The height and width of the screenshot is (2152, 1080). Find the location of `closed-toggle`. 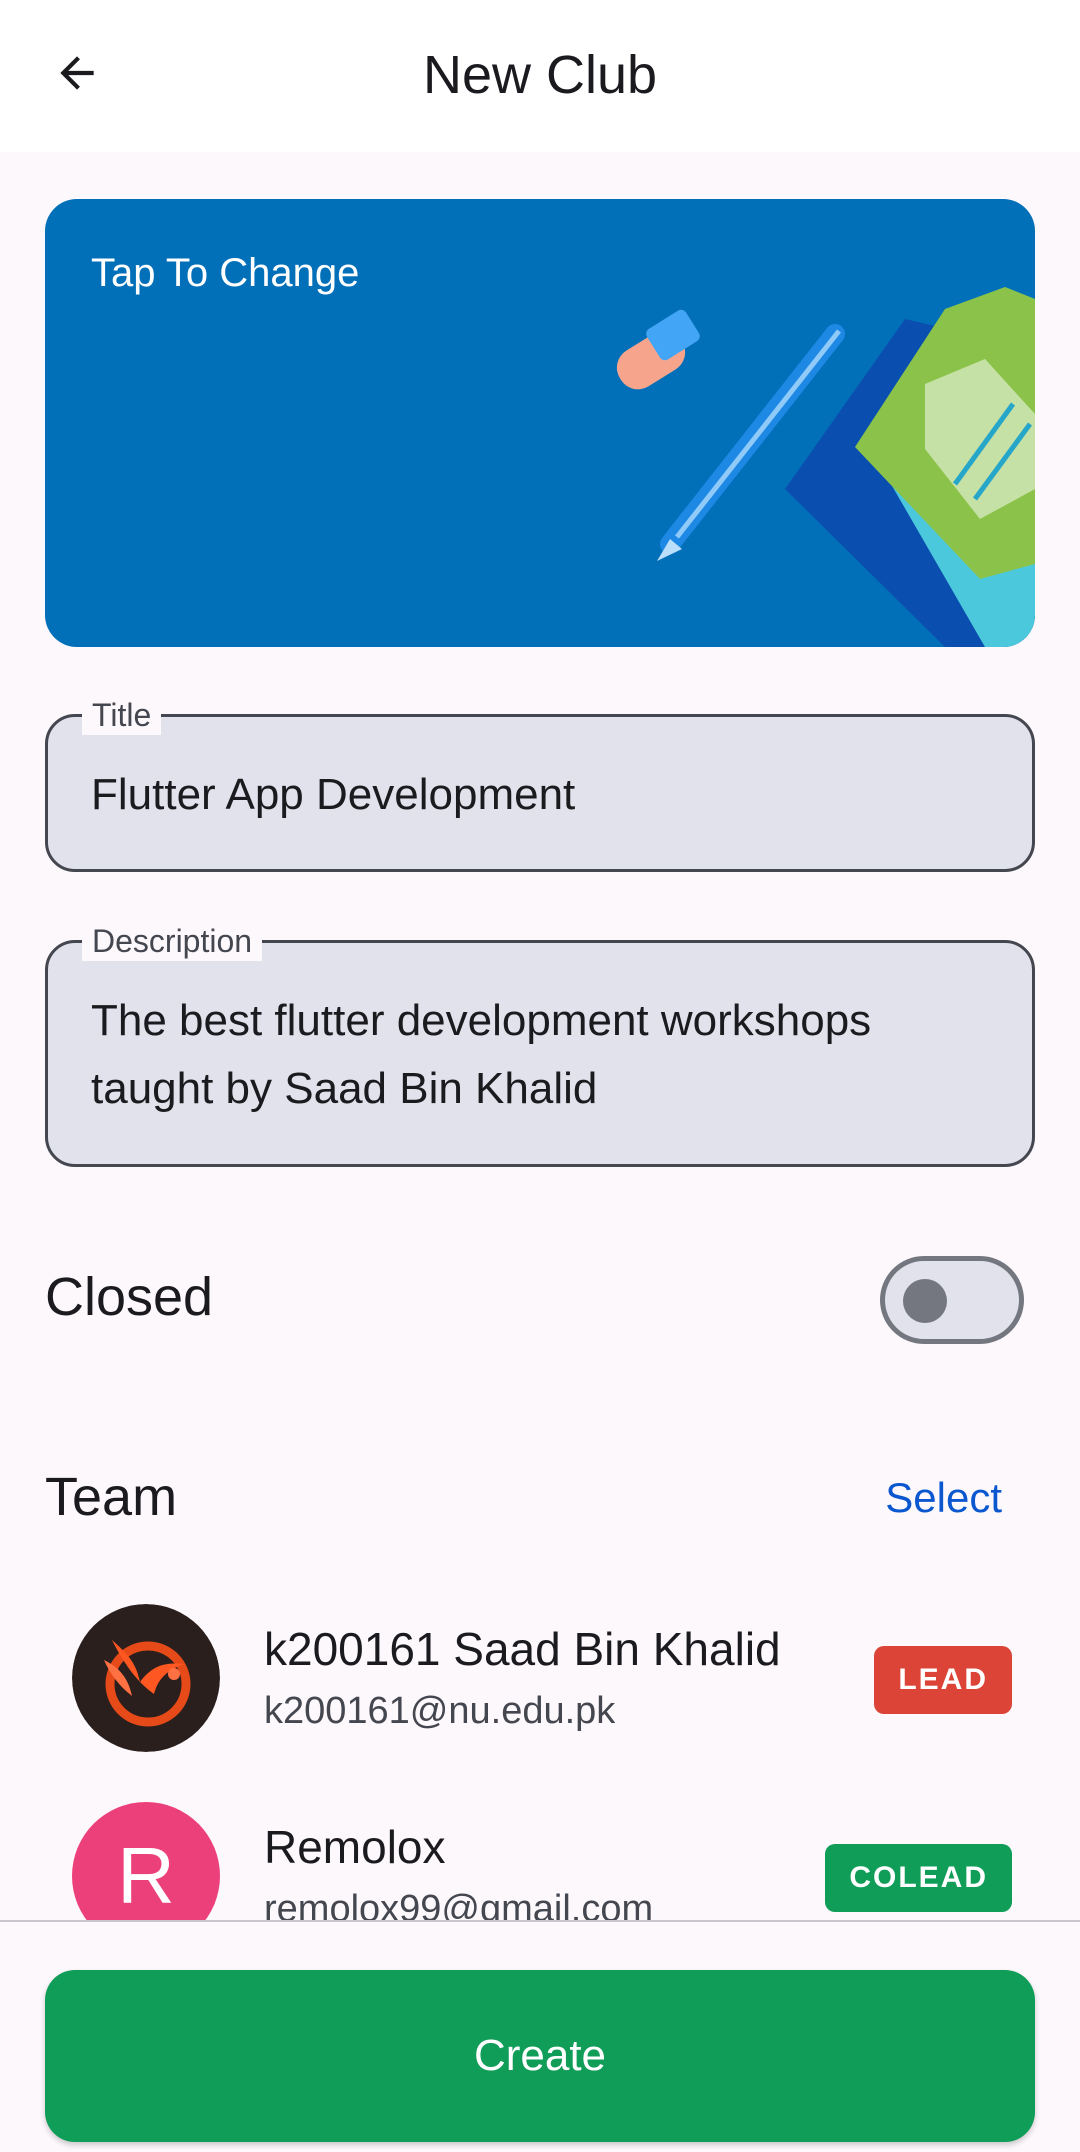

closed-toggle is located at coordinates (952, 1300).